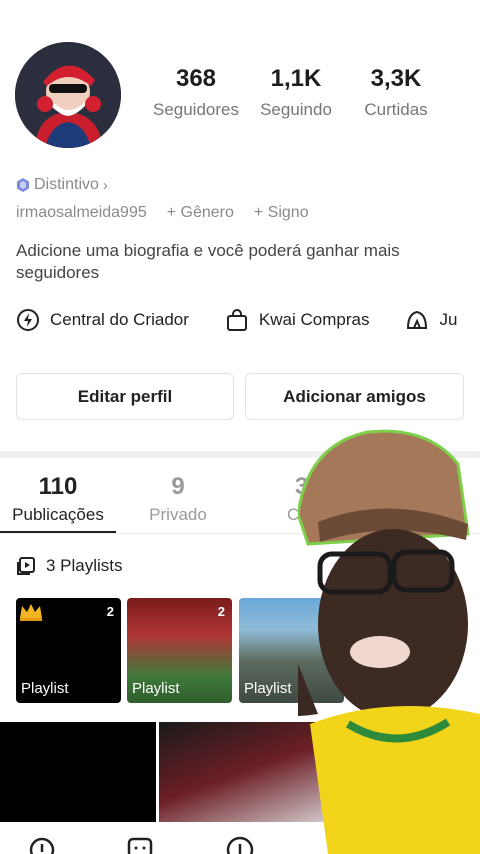 The width and height of the screenshot is (480, 854). What do you see at coordinates (78, 772) in the screenshot?
I see `video-thumbnail` at bounding box center [78, 772].